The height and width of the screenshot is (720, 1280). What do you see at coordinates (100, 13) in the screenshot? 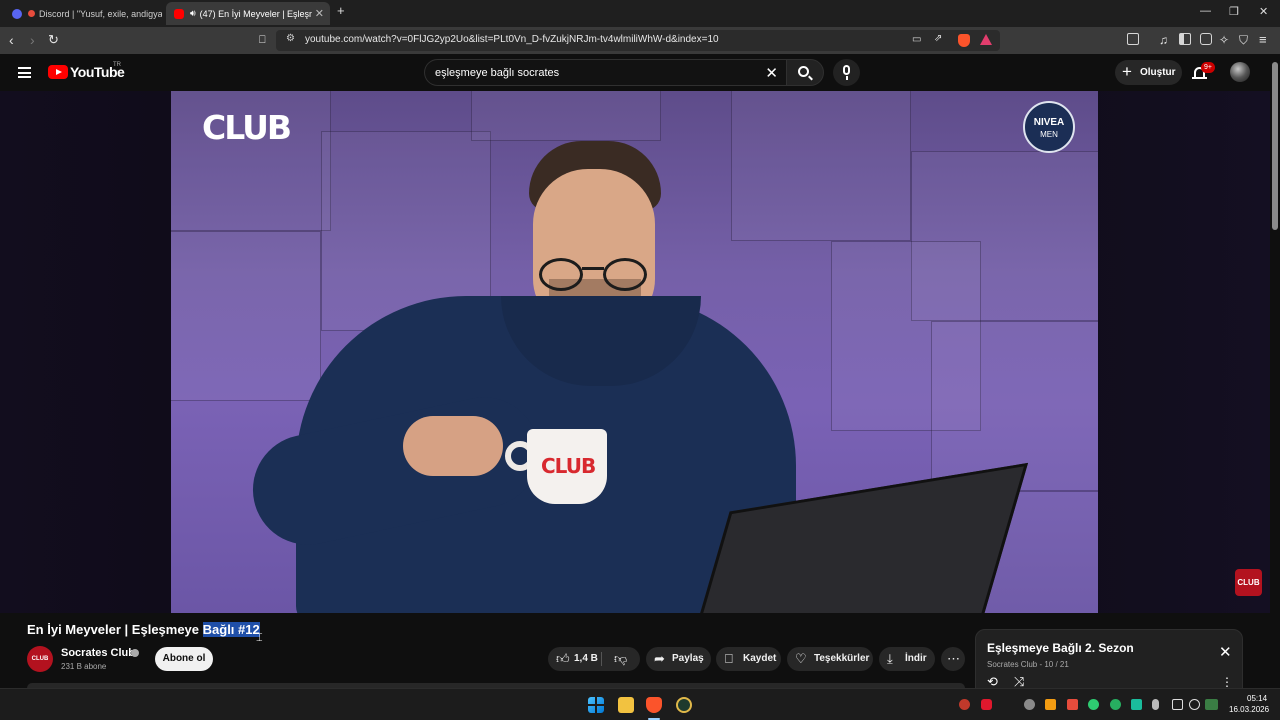
I see `tab-title: Discord | "Yusuf, exile, andigya, /` at bounding box center [100, 13].